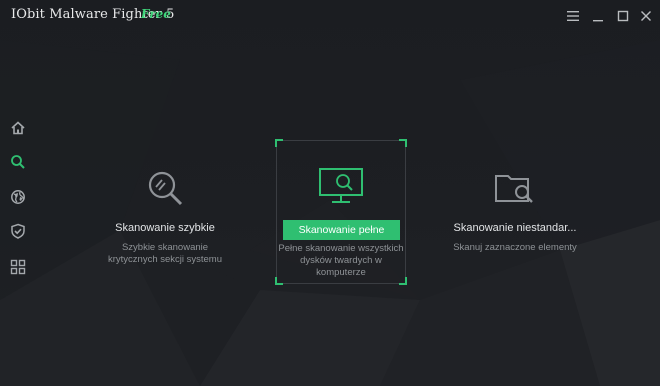 This screenshot has width=660, height=386. I want to click on sidebar-item-protection, so click(18, 231).